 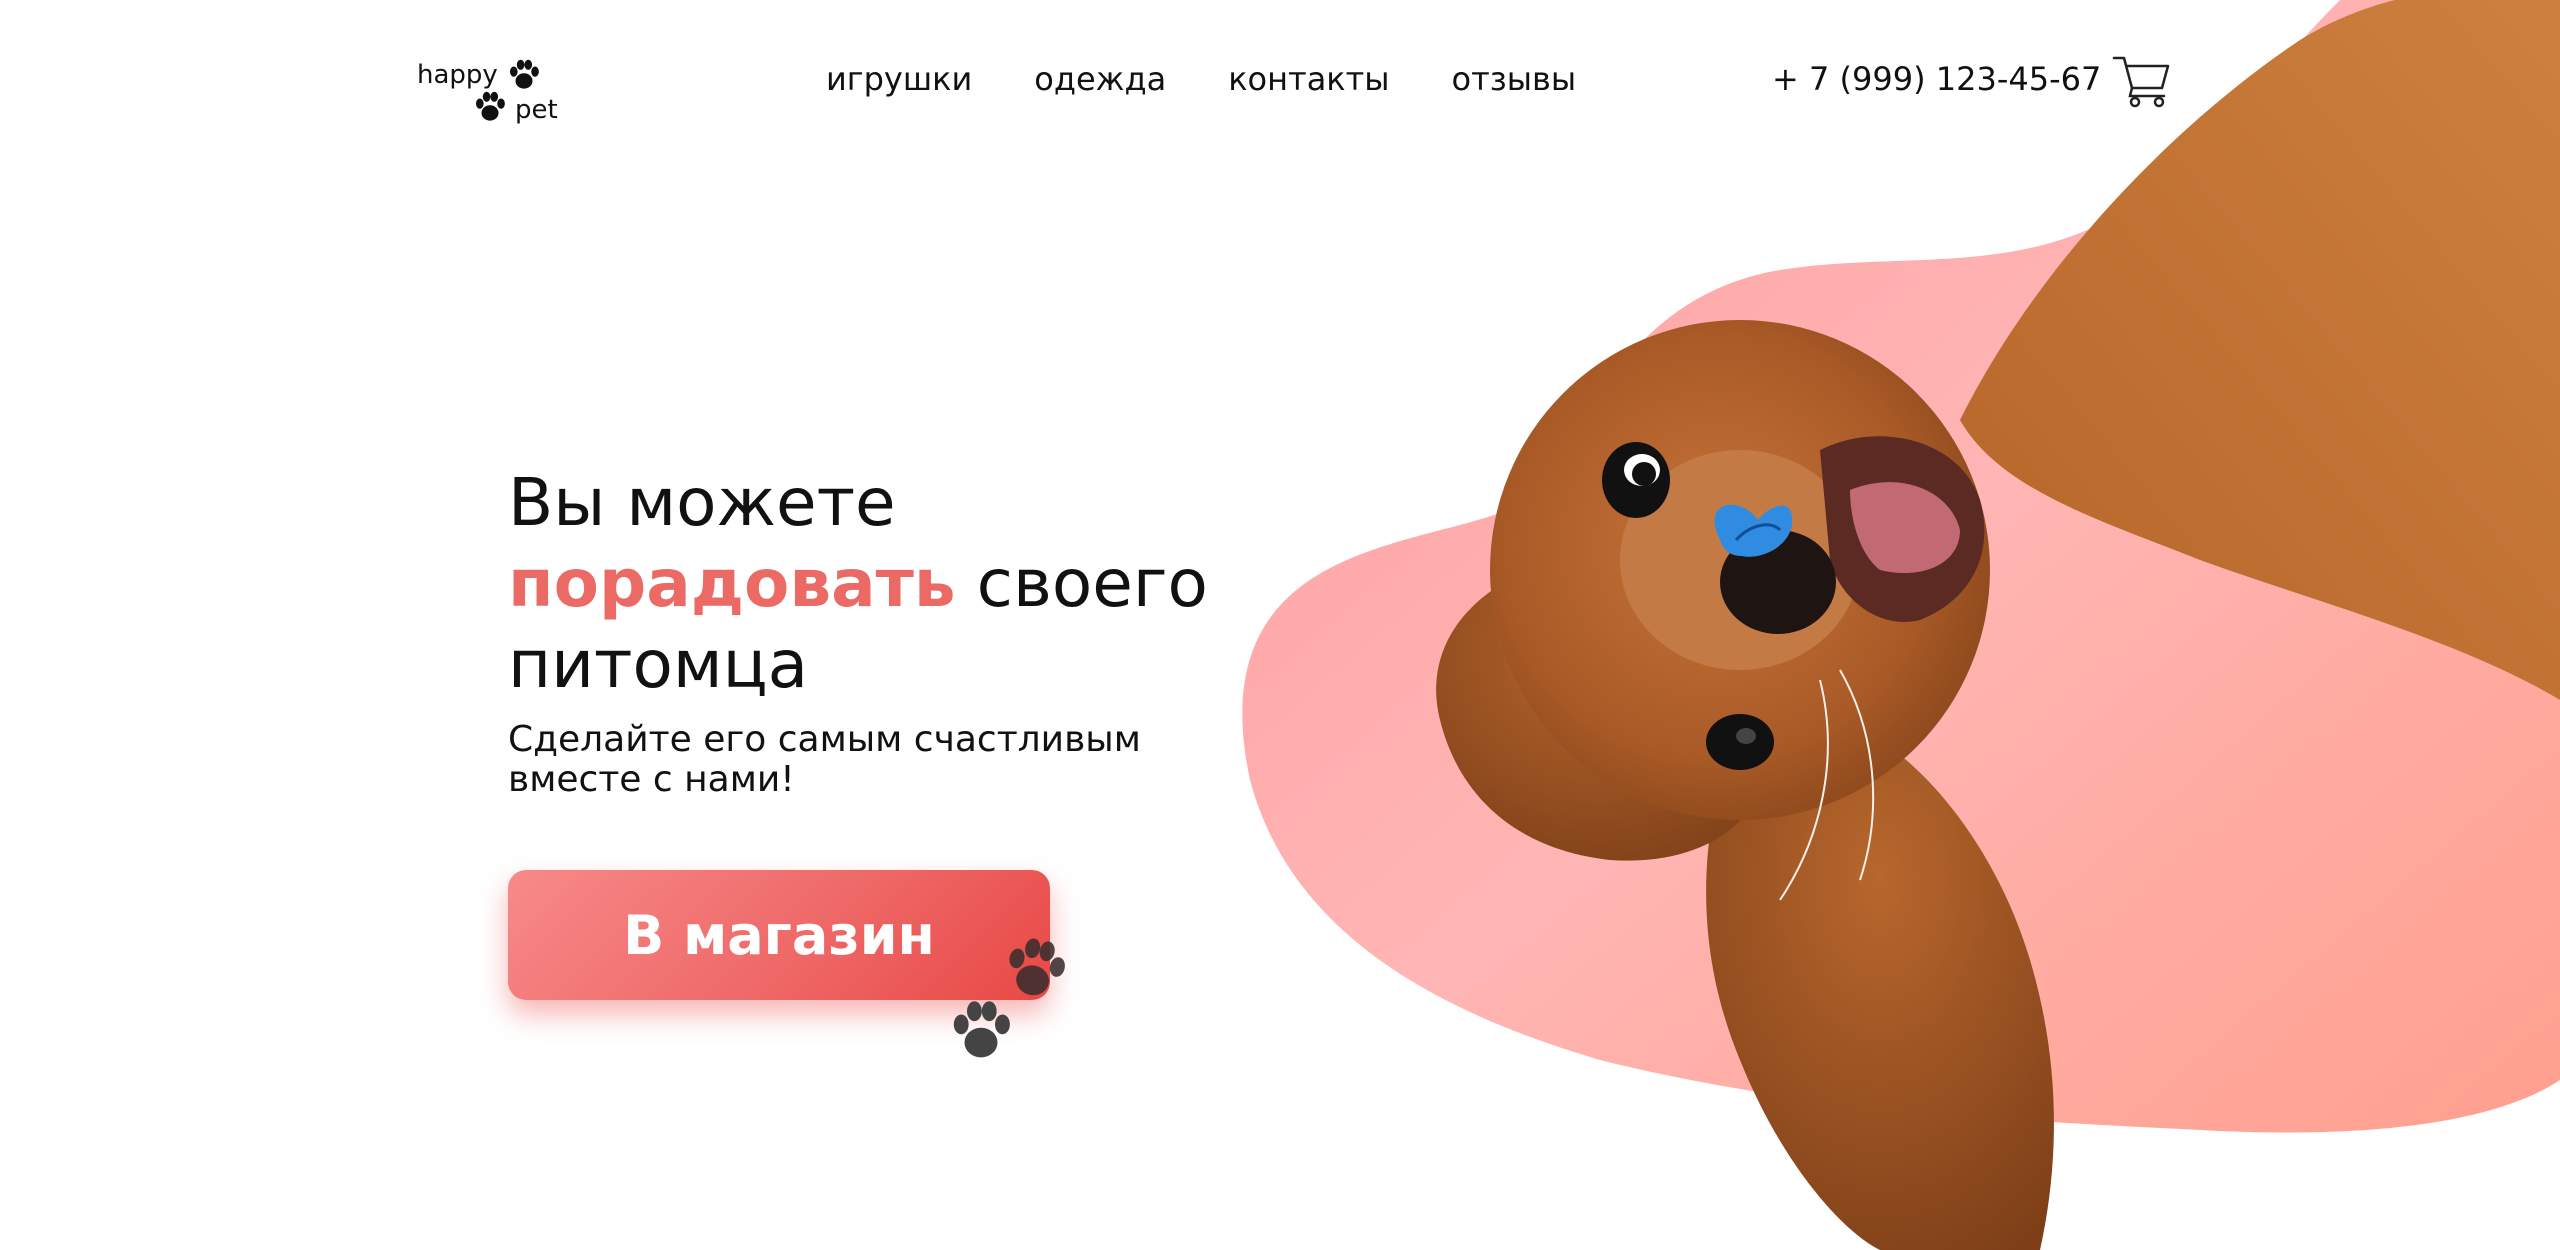 I want to click on logo-word-pet: pet, so click(x=536, y=110).